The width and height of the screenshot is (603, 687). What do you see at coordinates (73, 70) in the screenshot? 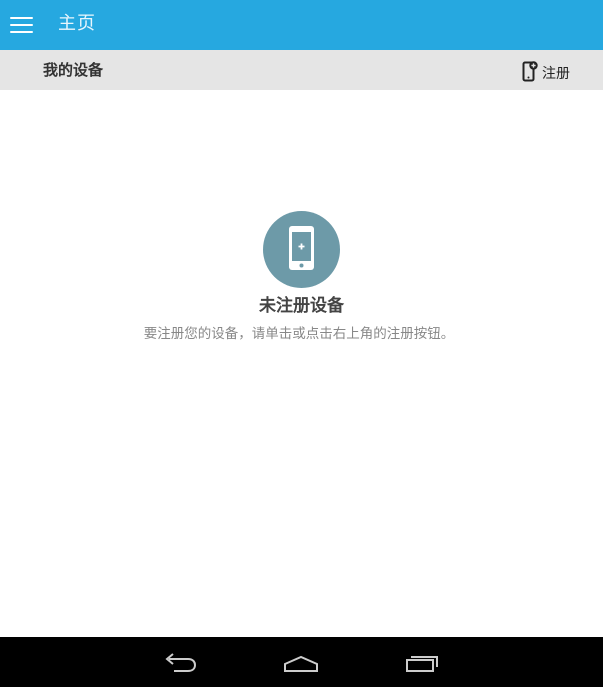
I see `devices-section-title: 我的设备` at bounding box center [73, 70].